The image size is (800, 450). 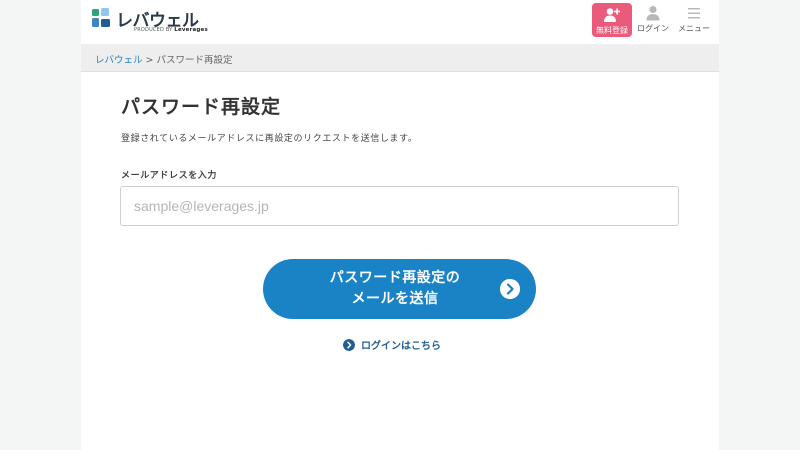 What do you see at coordinates (119, 60) in the screenshot?
I see `breadcrumb-home-link: レバウェル` at bounding box center [119, 60].